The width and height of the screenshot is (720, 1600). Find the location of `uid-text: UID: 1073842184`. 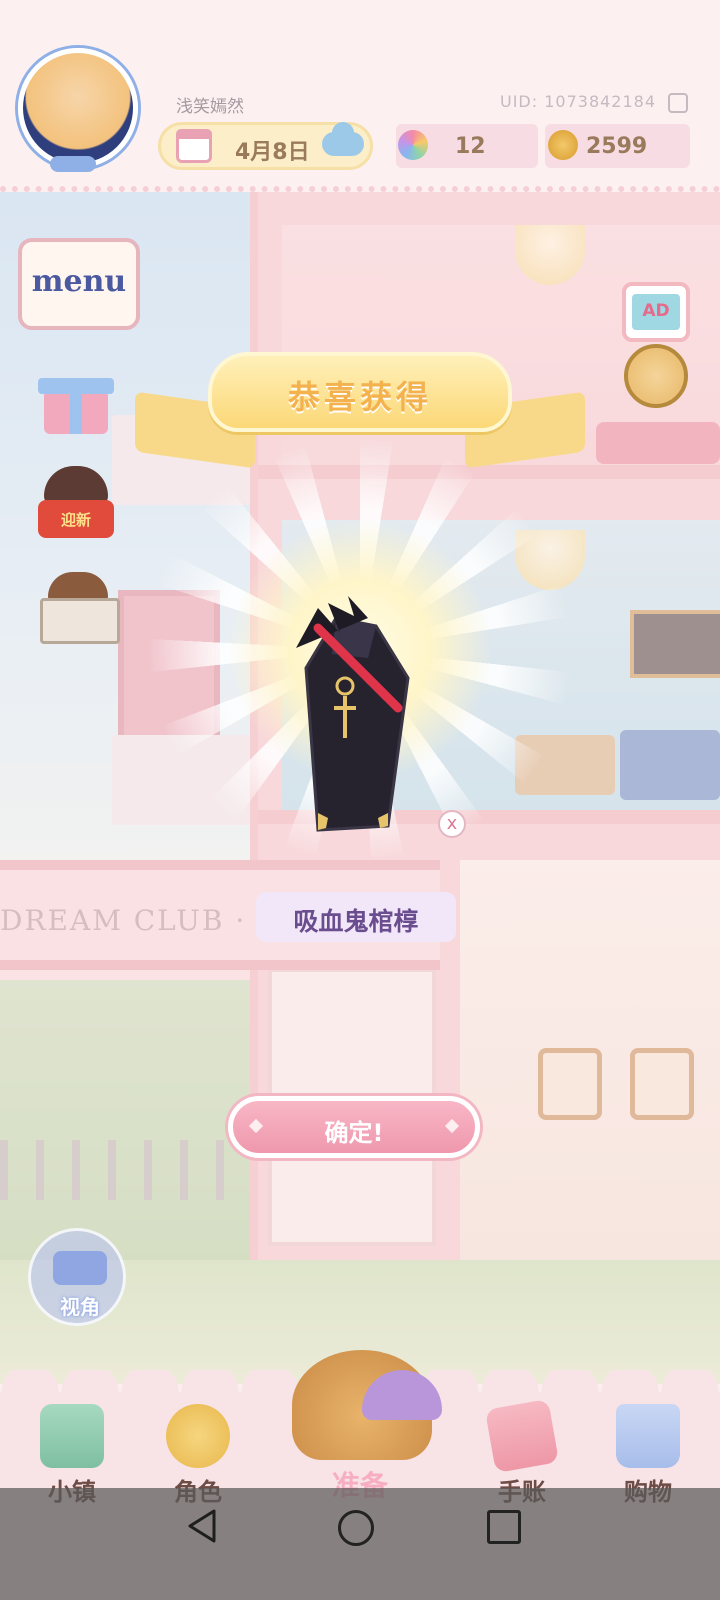

uid-text: UID: 1073842184 is located at coordinates (578, 101).